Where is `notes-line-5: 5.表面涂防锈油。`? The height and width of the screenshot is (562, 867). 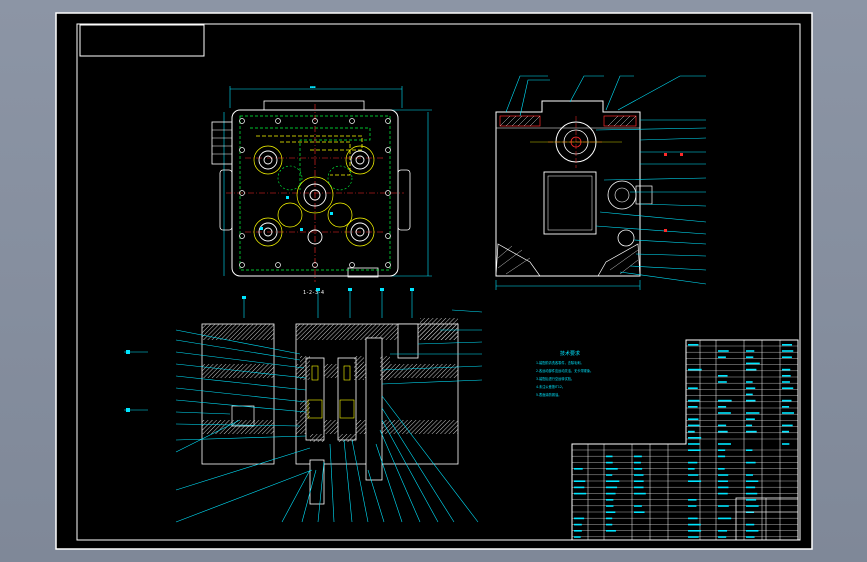 notes-line-5: 5.表面涂防锈油。 is located at coordinates (548, 394).